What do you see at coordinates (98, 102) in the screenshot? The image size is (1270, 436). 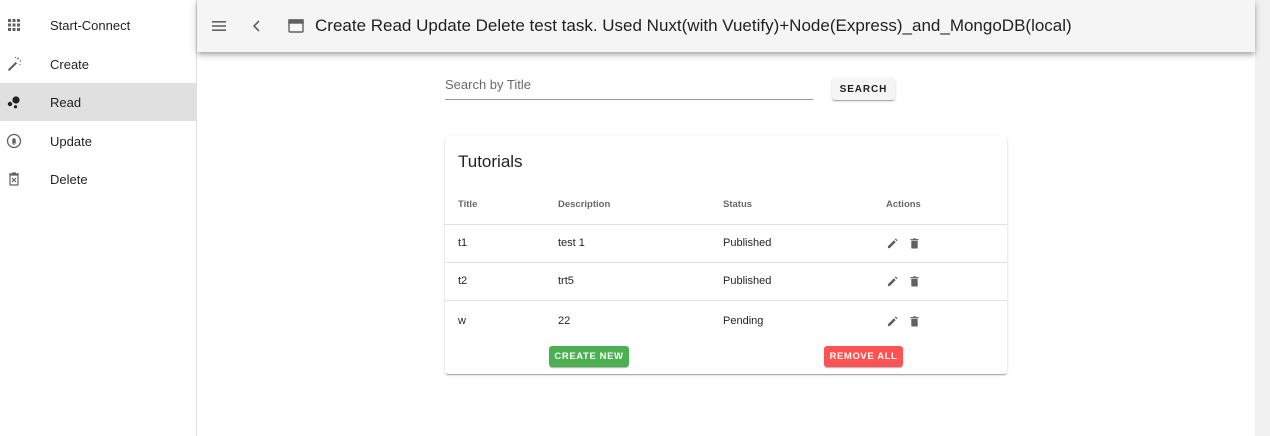 I see `nav-item-read: Read` at bounding box center [98, 102].